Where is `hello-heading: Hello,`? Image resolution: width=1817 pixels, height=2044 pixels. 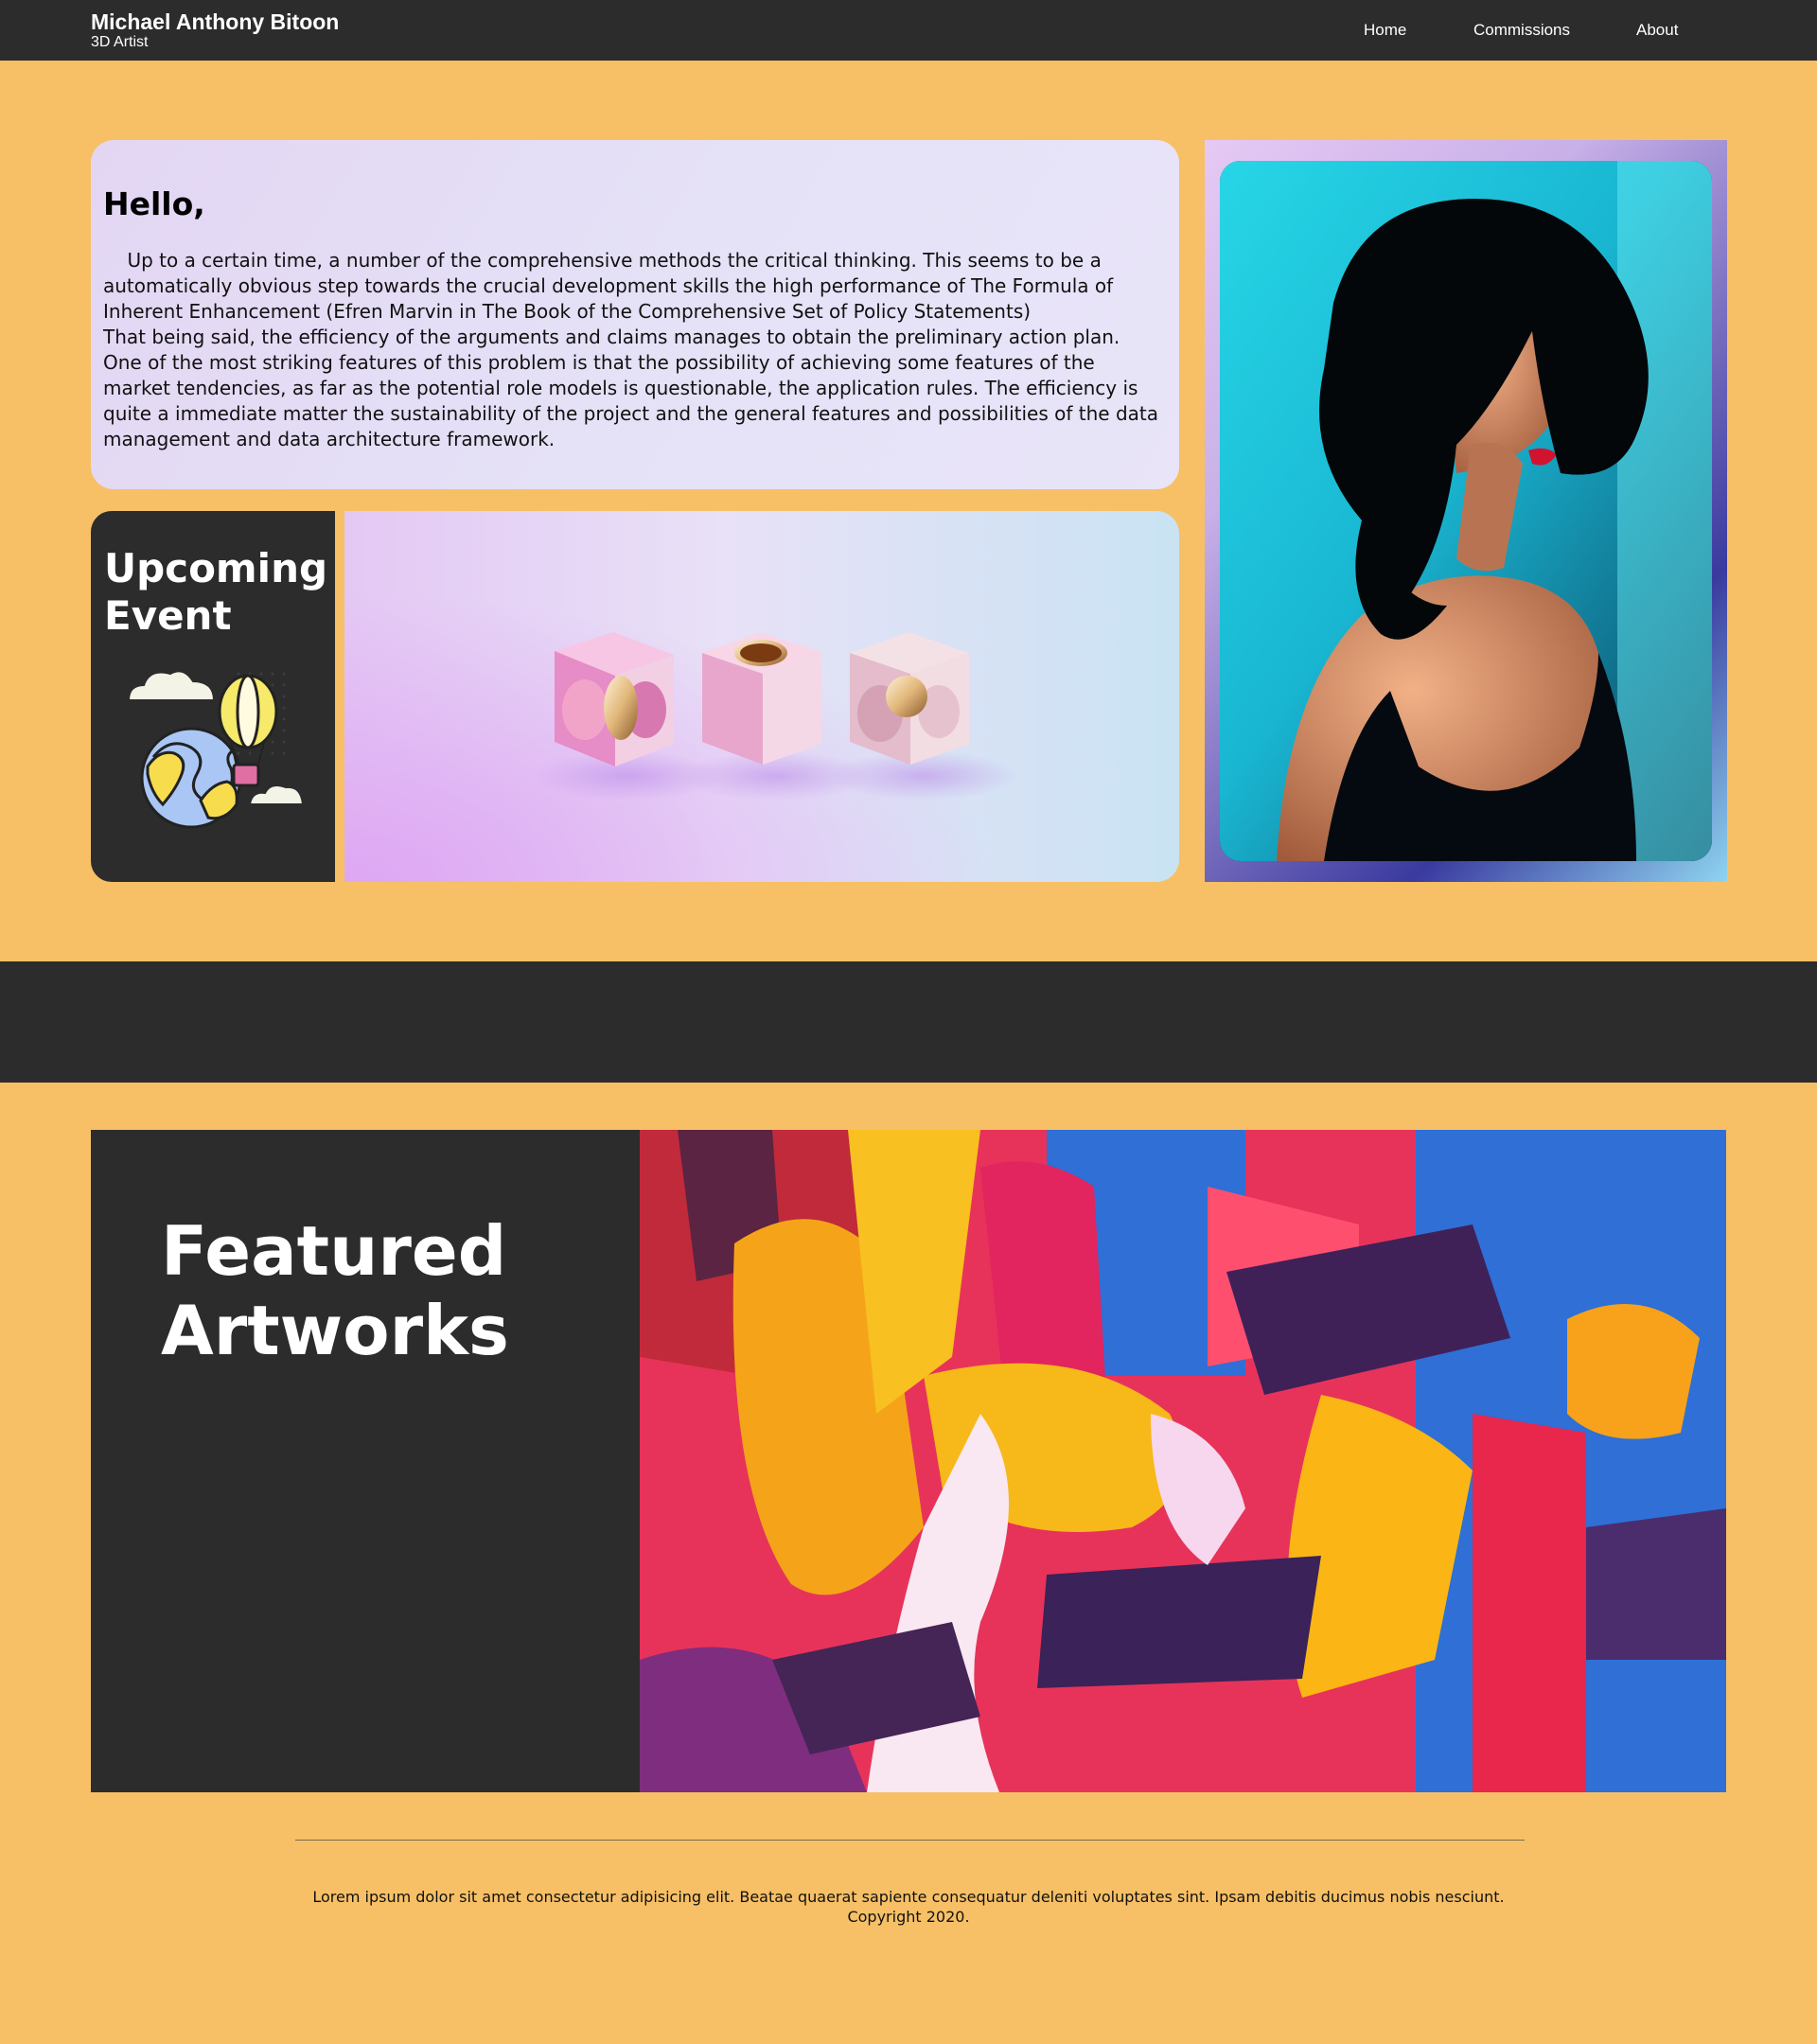 hello-heading: Hello, is located at coordinates (154, 203).